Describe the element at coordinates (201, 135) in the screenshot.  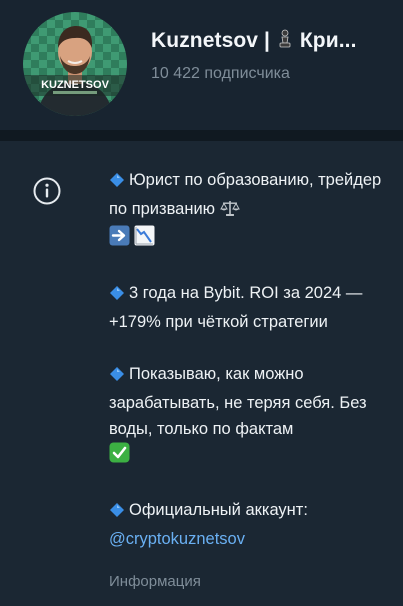
I see `section-divider` at that location.